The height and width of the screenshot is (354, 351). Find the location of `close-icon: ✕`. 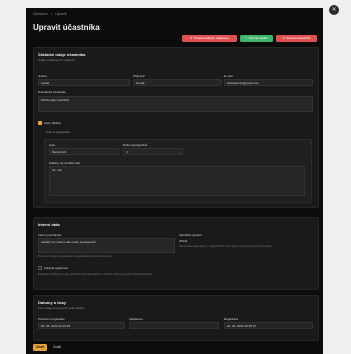

close-icon: ✕ is located at coordinates (334, 10).